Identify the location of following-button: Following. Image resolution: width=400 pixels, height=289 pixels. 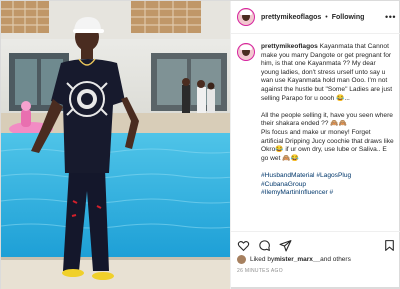
(348, 17).